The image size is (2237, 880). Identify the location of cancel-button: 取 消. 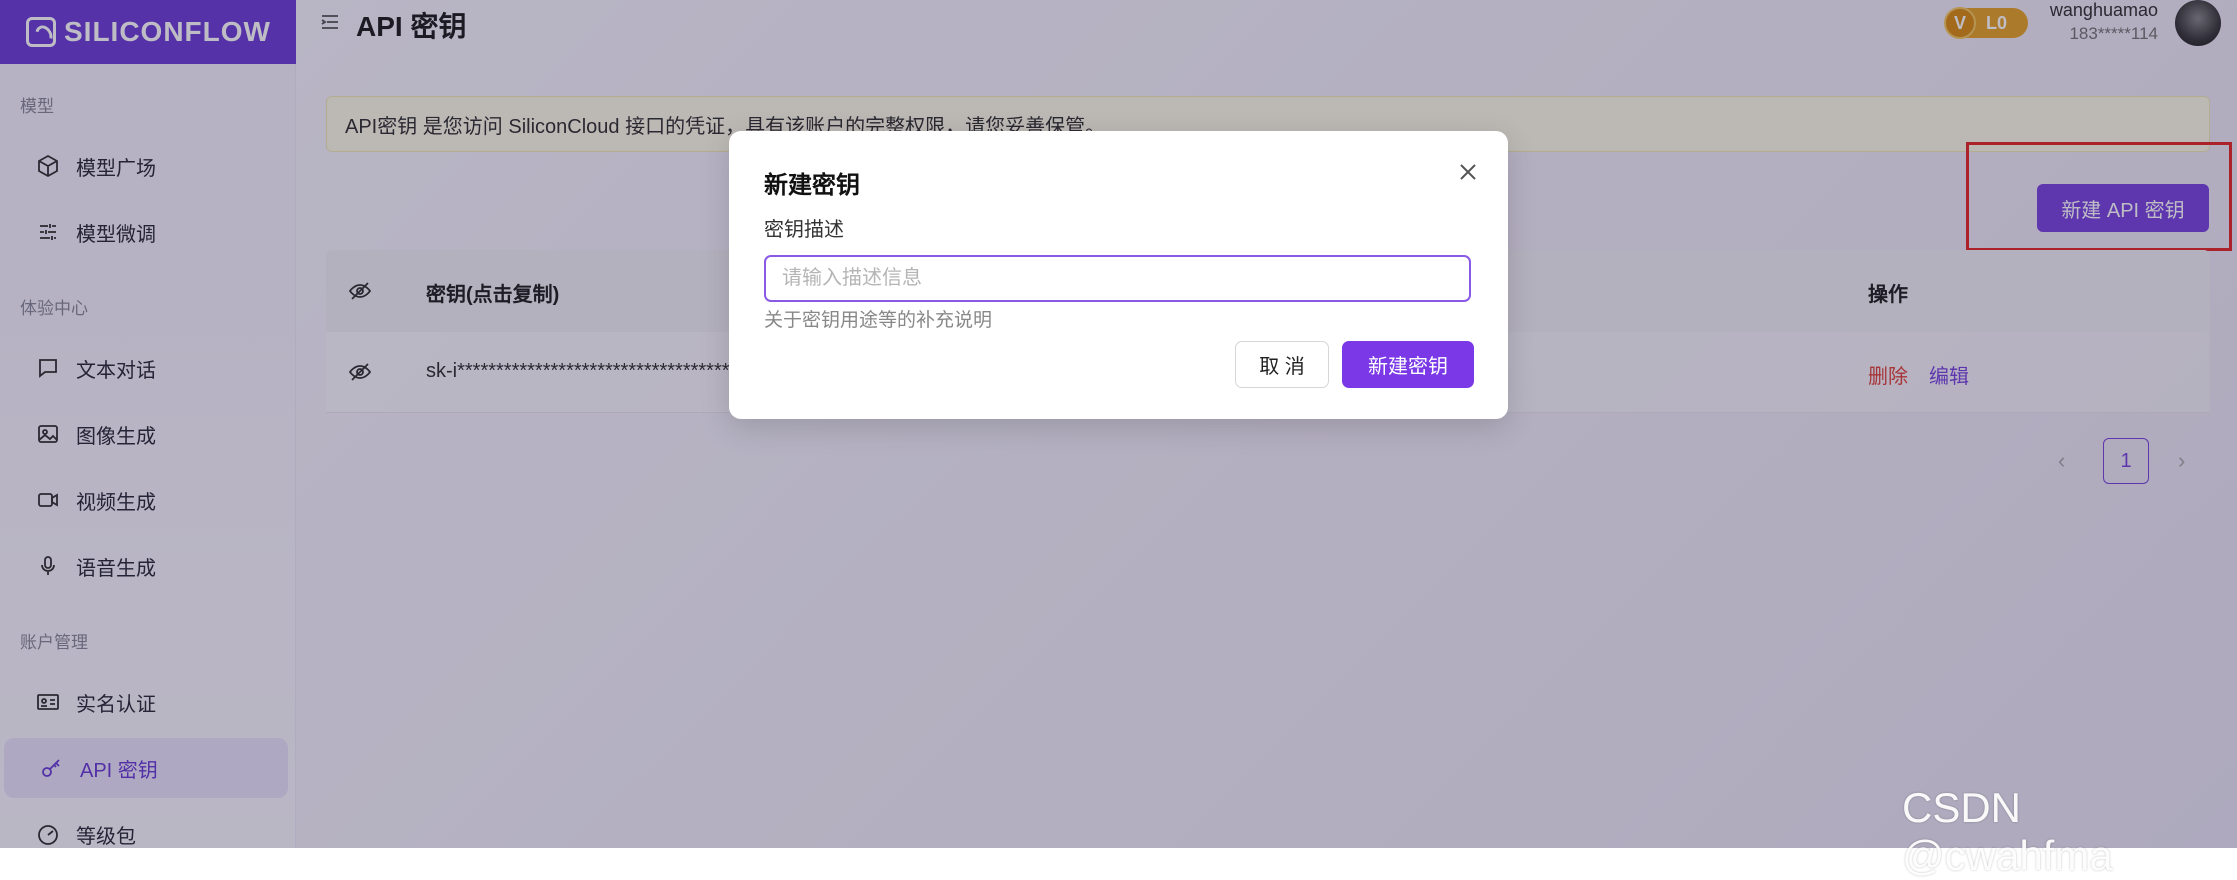
(1282, 364).